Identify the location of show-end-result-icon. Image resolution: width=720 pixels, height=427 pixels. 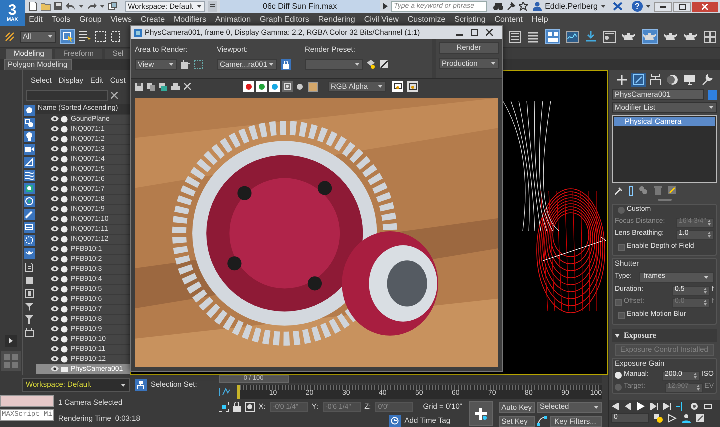
(631, 191).